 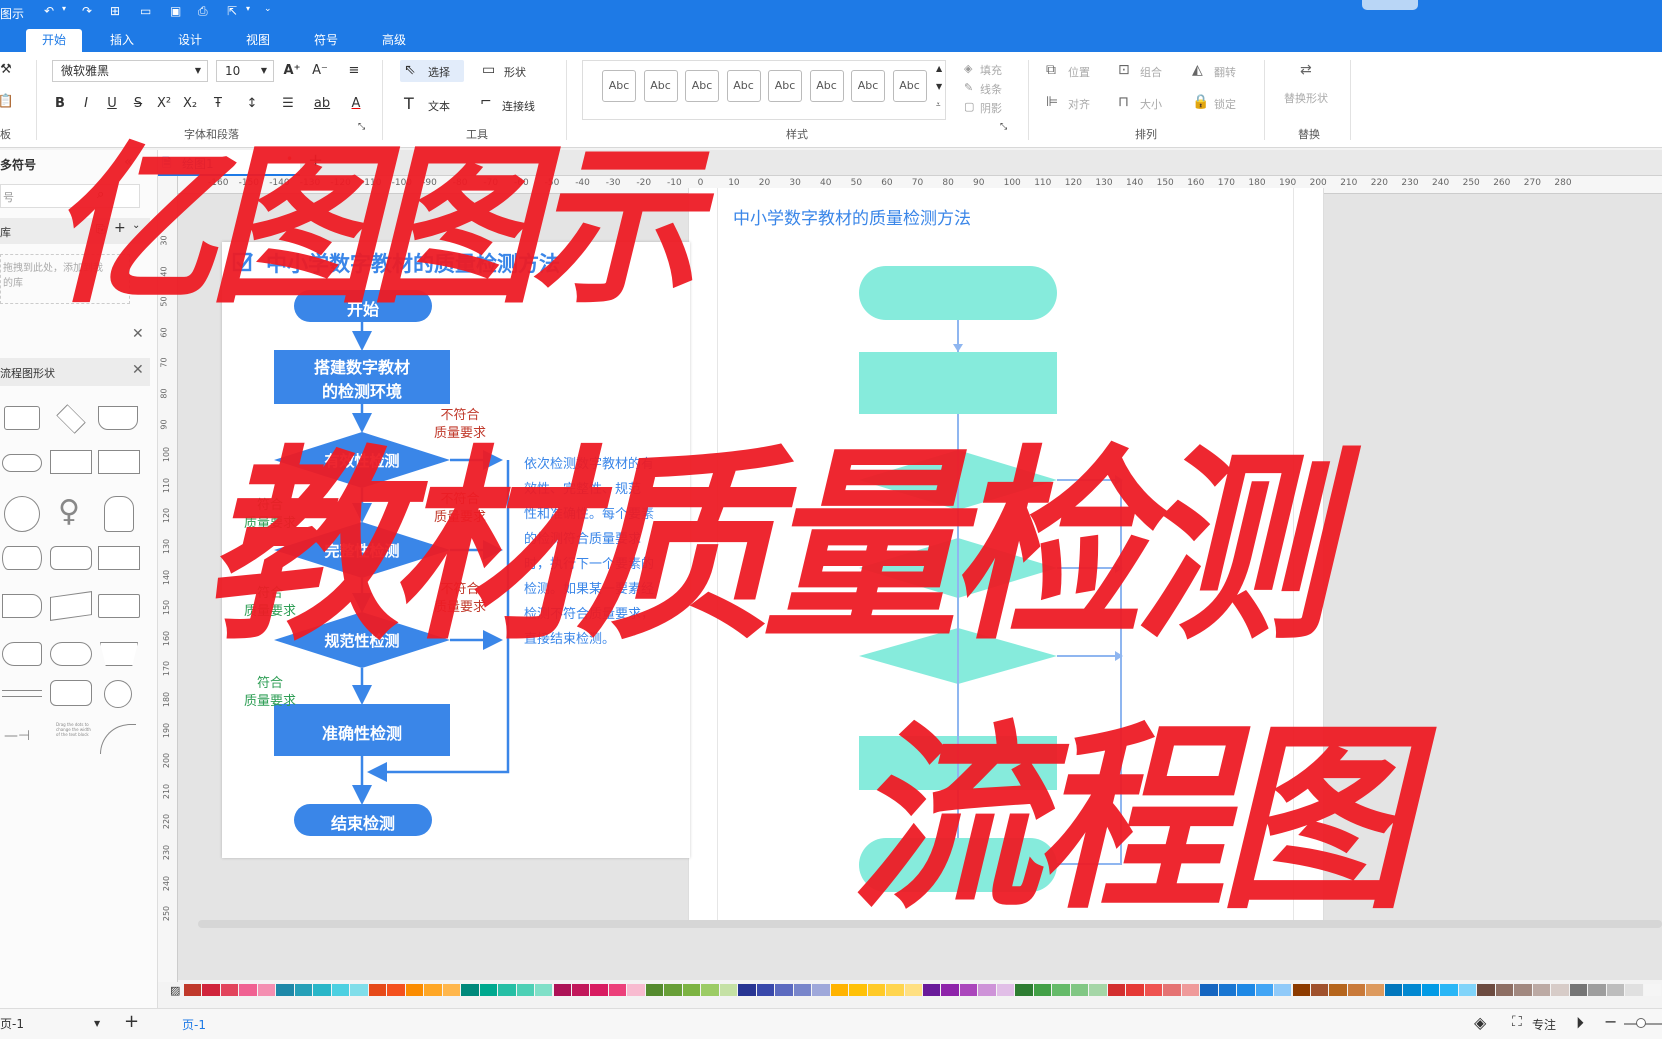 What do you see at coordinates (1003, 127) in the screenshot?
I see `style-dialog-launcher-icon: ⤡` at bounding box center [1003, 127].